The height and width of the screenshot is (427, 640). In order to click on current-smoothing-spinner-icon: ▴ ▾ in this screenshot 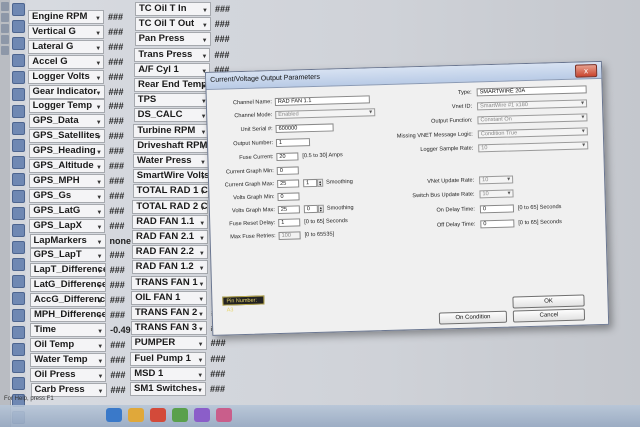, I will do `click(320, 182)`.